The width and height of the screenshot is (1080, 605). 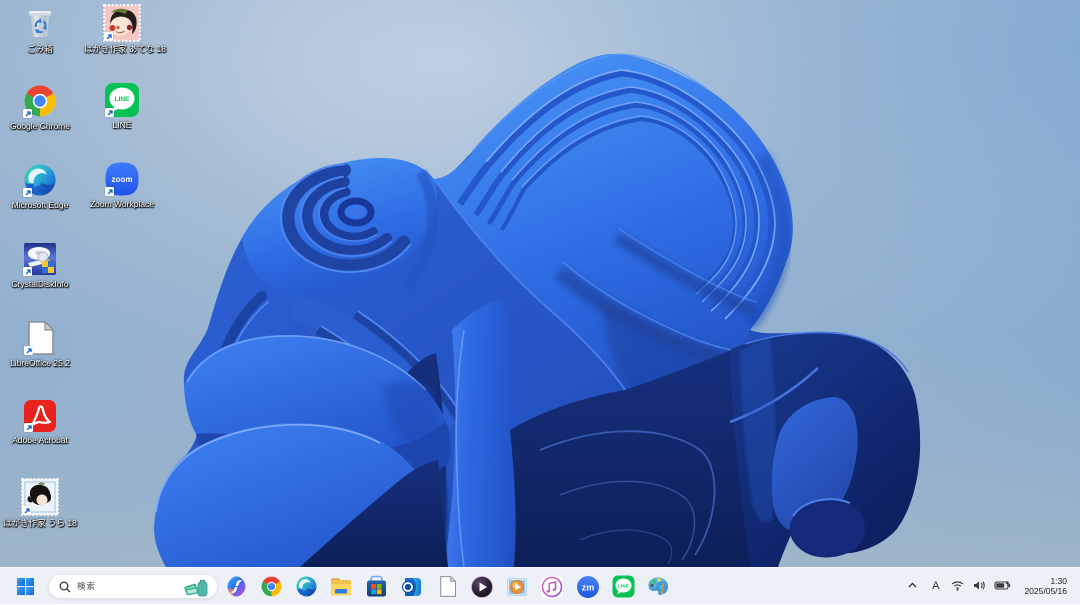 I want to click on svg-text: zm, so click(x=588, y=587).